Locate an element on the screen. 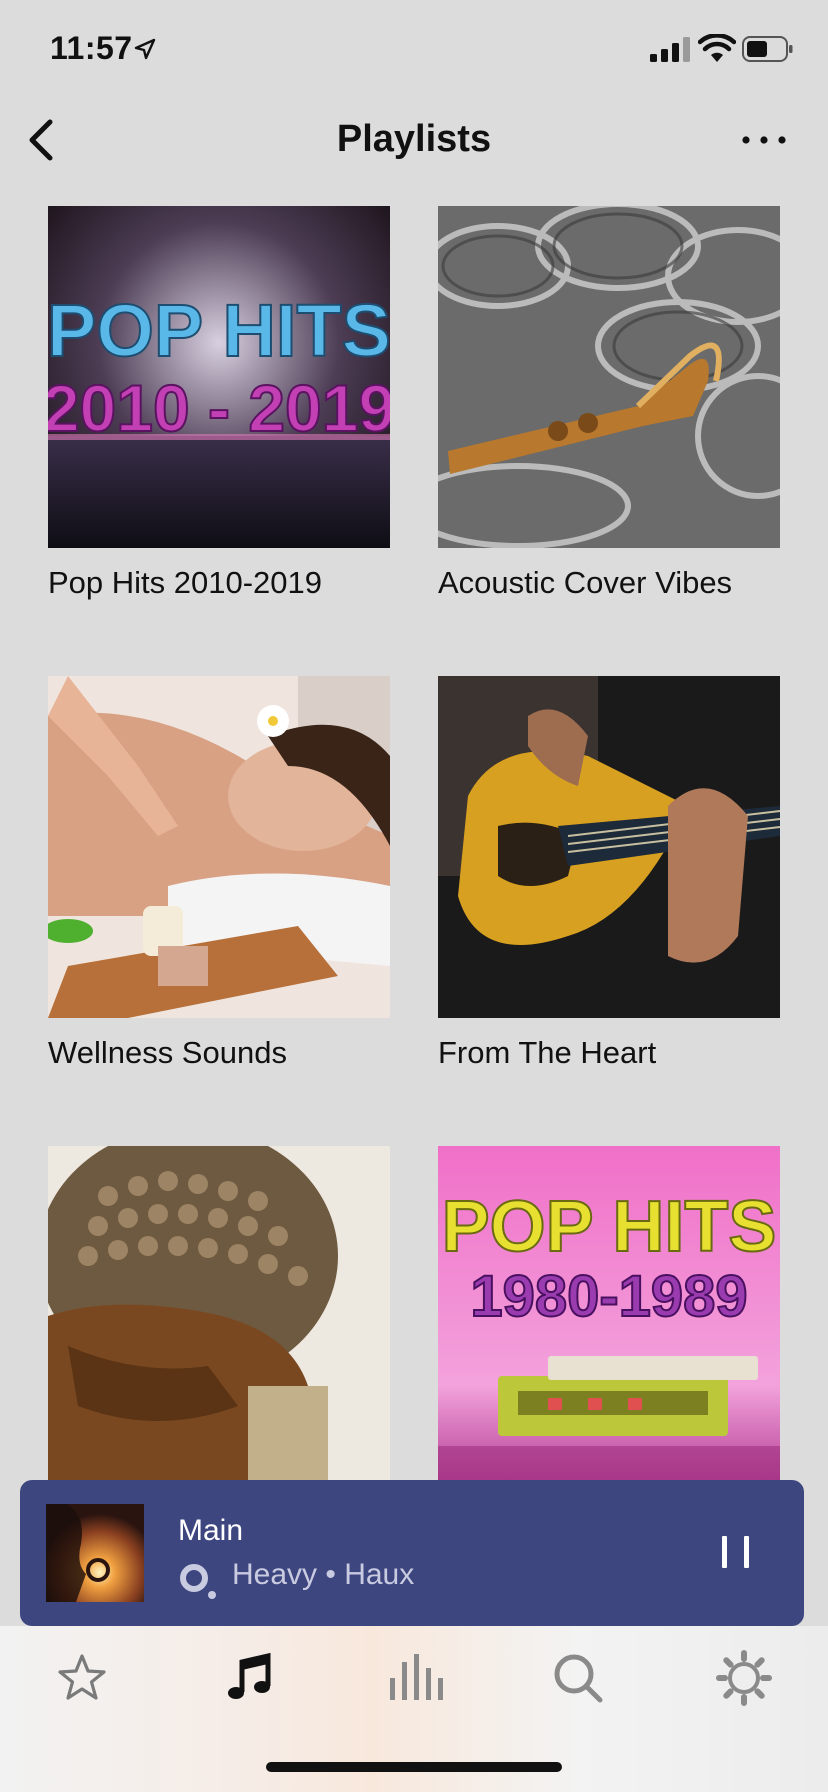 This screenshot has height=1792, width=828. playlist-tile-pop-hits-1980: POP HITS 1980-1989 is located at coordinates (609, 1313).